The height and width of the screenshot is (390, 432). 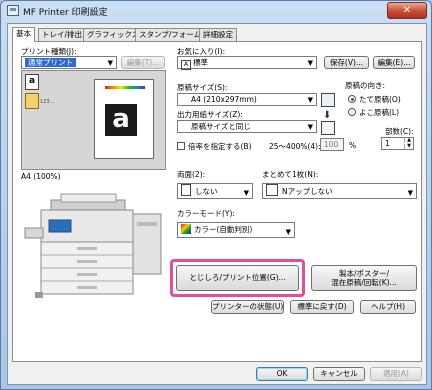 I want to click on output-printer-icon, so click(x=328, y=128).